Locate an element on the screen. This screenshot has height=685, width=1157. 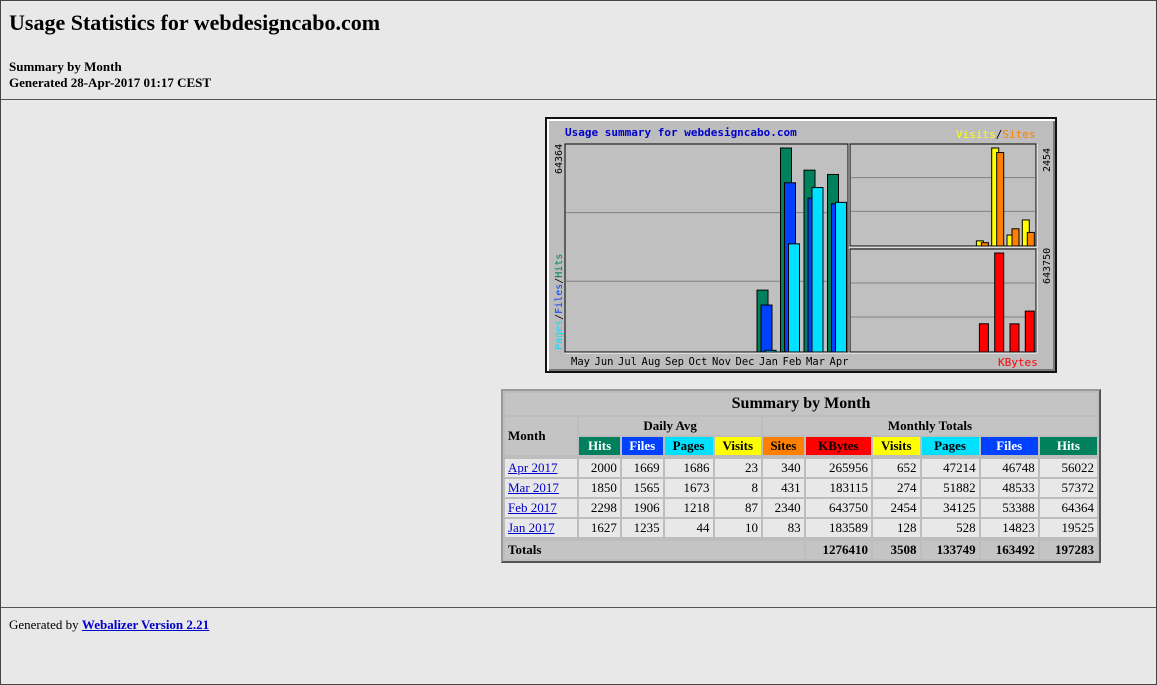
monthly-kbytes-header: KBytes is located at coordinates (838, 446).